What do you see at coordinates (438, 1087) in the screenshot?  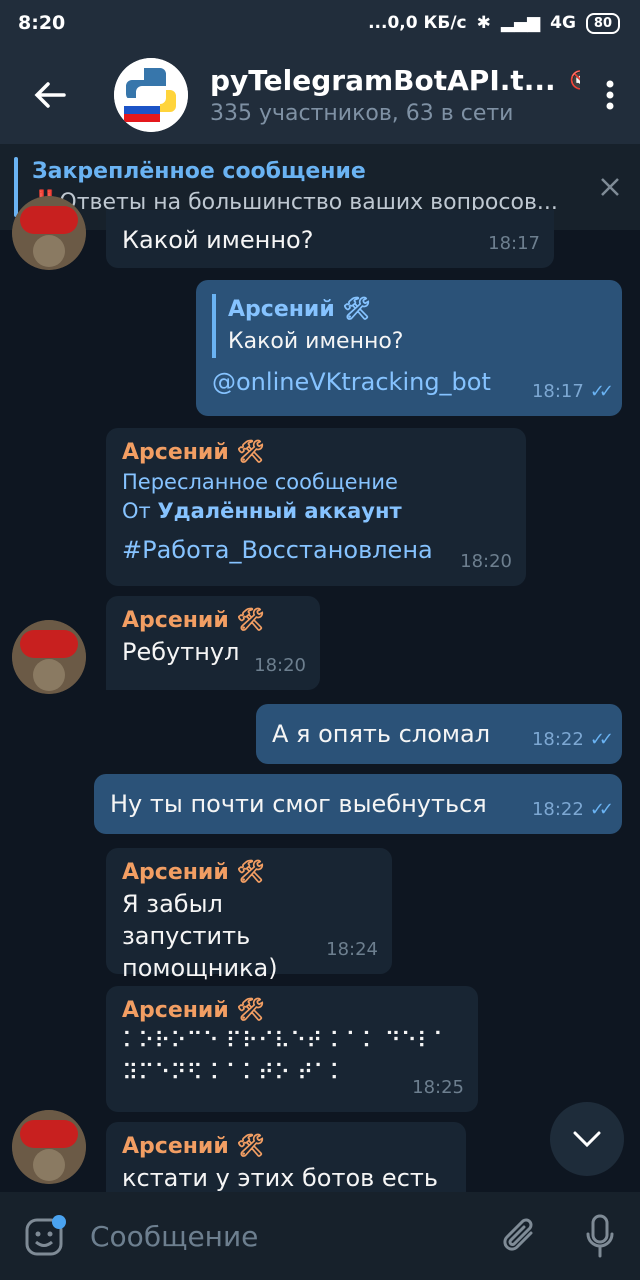 I see `message-time: 18:25` at bounding box center [438, 1087].